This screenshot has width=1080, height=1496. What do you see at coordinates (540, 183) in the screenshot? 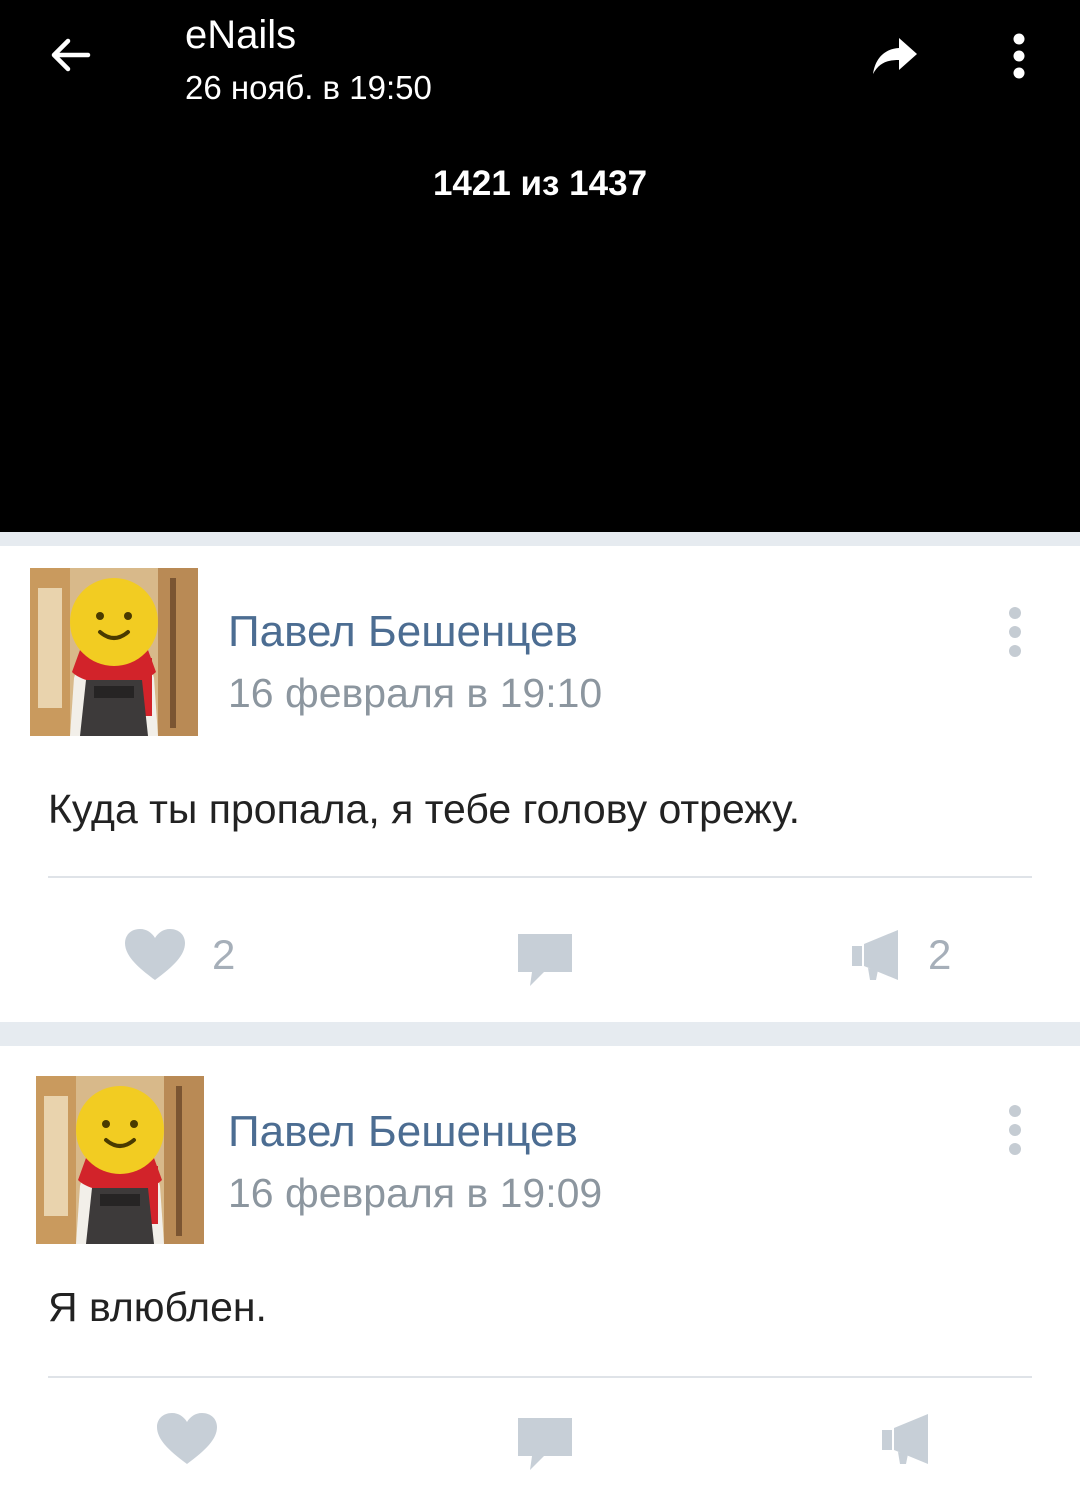
I see `photo-counter: 1421 из 1437` at bounding box center [540, 183].